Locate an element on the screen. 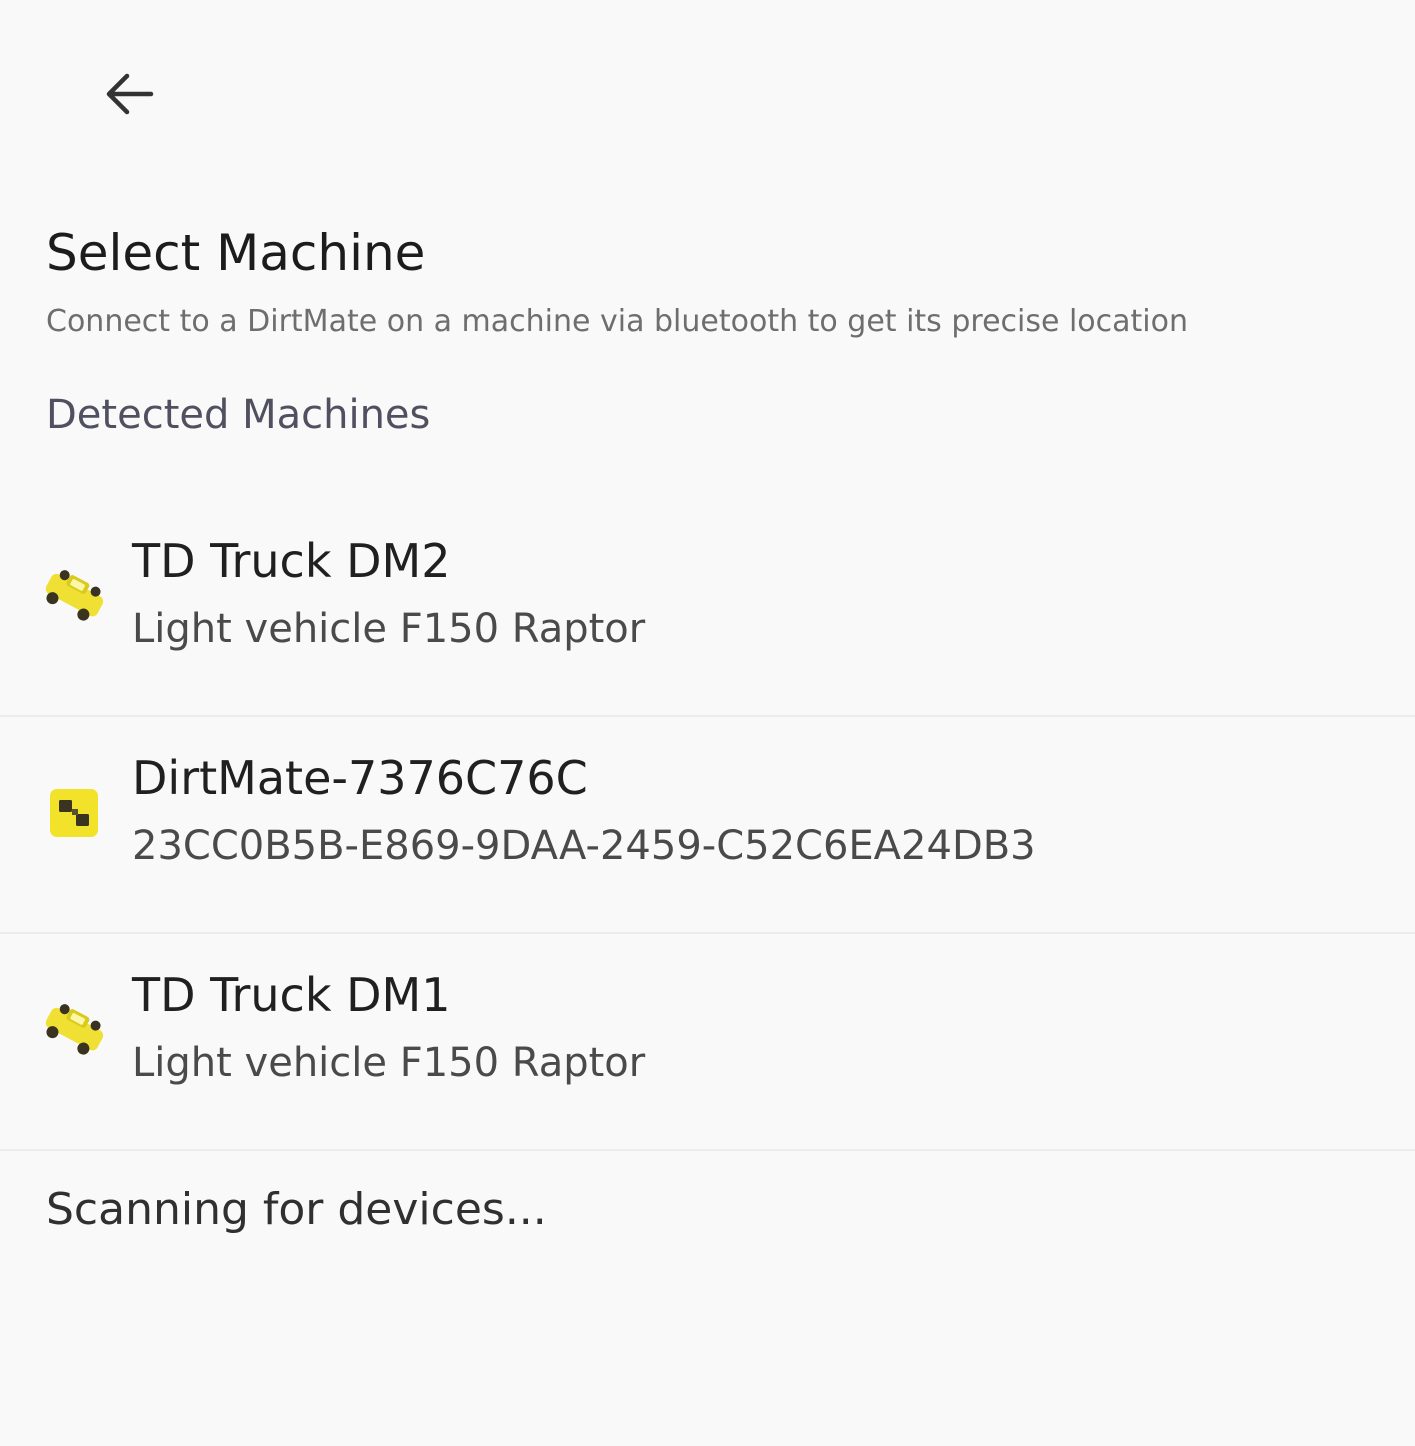  arrow-left-icon is located at coordinates (129, 96).